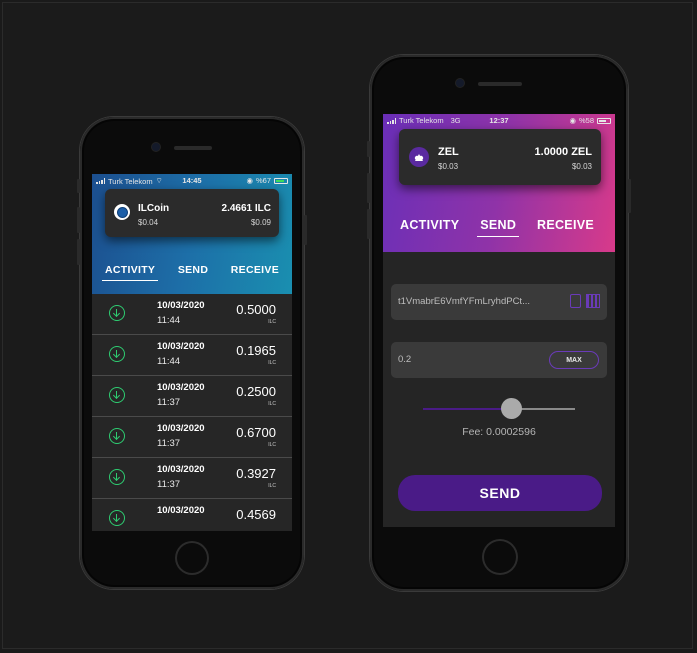 This screenshot has width=697, height=653. I want to click on right-phone-power-button, so click(629, 196).